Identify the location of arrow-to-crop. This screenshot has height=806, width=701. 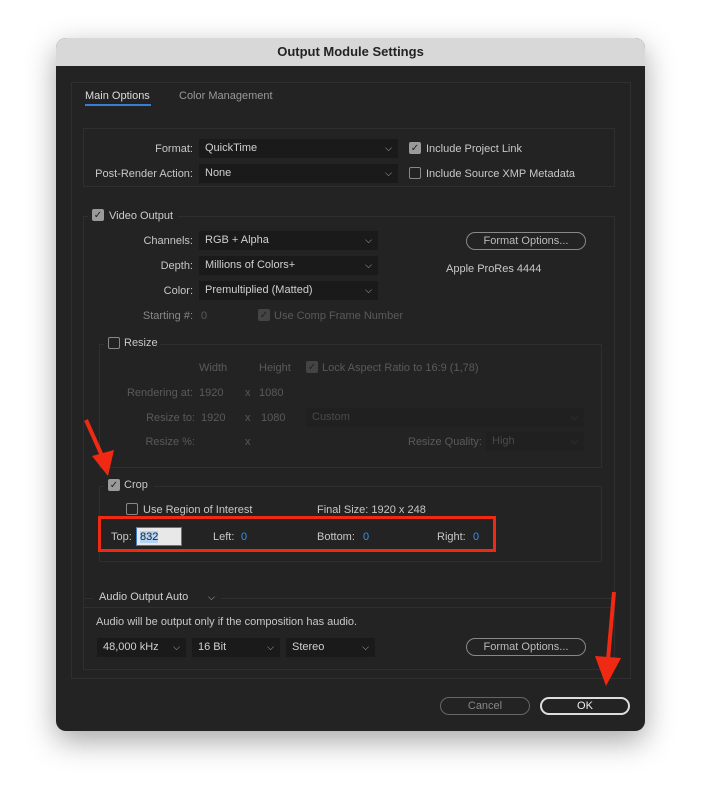
(99, 447).